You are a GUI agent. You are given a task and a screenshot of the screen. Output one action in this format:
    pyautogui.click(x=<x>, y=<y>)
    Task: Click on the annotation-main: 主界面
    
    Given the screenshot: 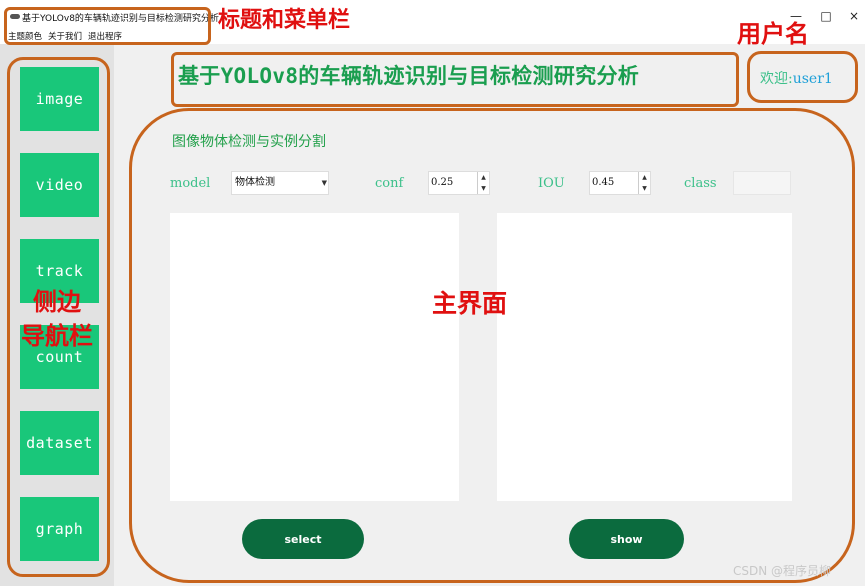 What is the action you would take?
    pyautogui.click(x=470, y=303)
    